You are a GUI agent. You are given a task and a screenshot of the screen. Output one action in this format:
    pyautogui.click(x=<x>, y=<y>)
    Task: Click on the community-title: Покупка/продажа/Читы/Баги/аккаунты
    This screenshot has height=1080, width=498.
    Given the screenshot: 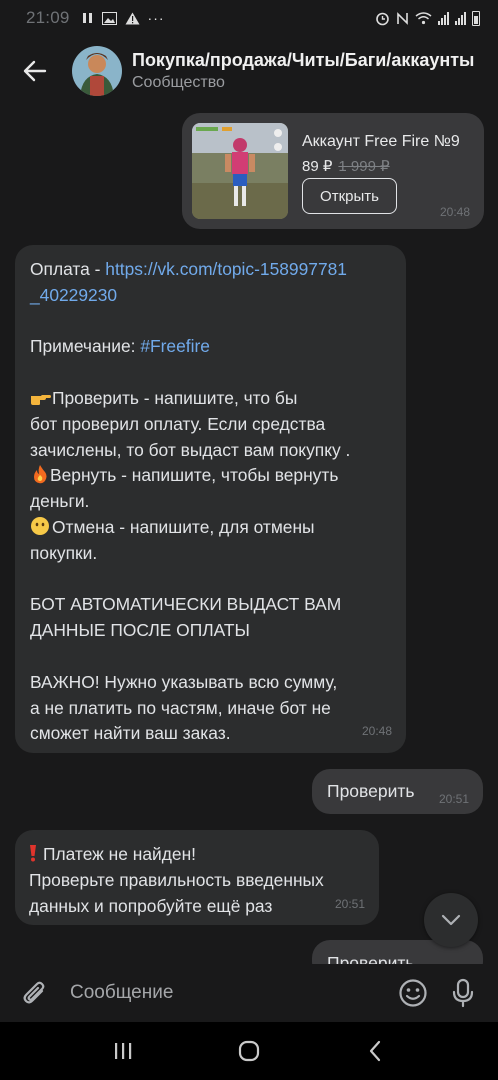 What is the action you would take?
    pyautogui.click(x=303, y=60)
    